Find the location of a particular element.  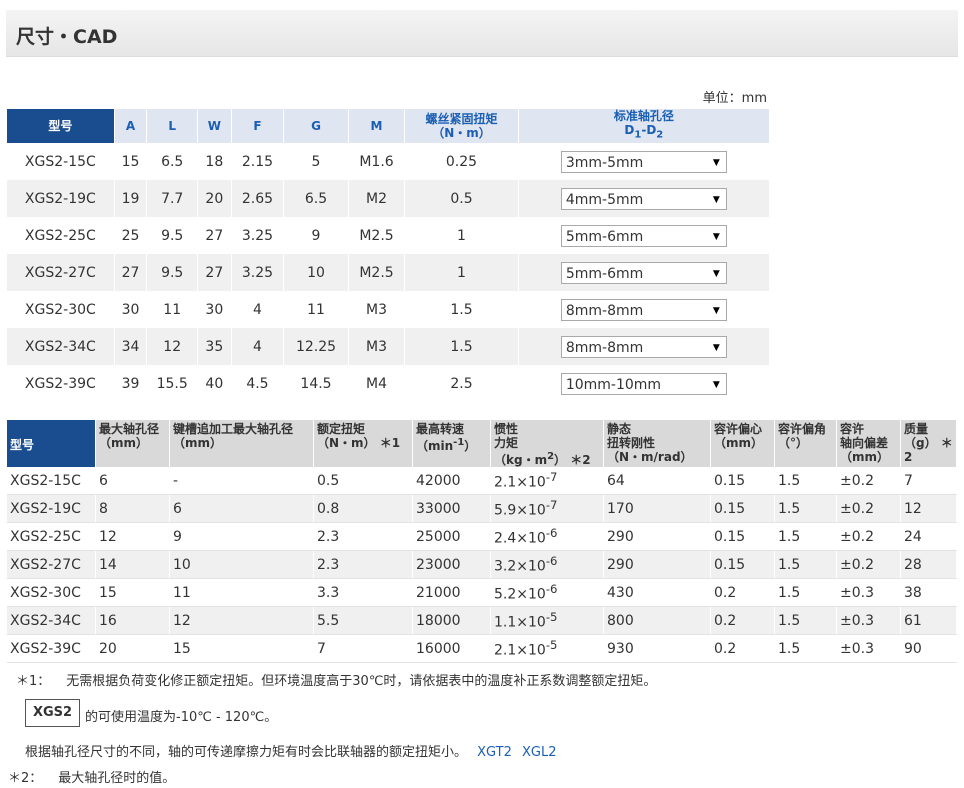

table-row: XGS2-15C 6-0.5 42000 2.1×10-7 64 0.15 1.5 ±0.2 7 is located at coordinates (482, 481).